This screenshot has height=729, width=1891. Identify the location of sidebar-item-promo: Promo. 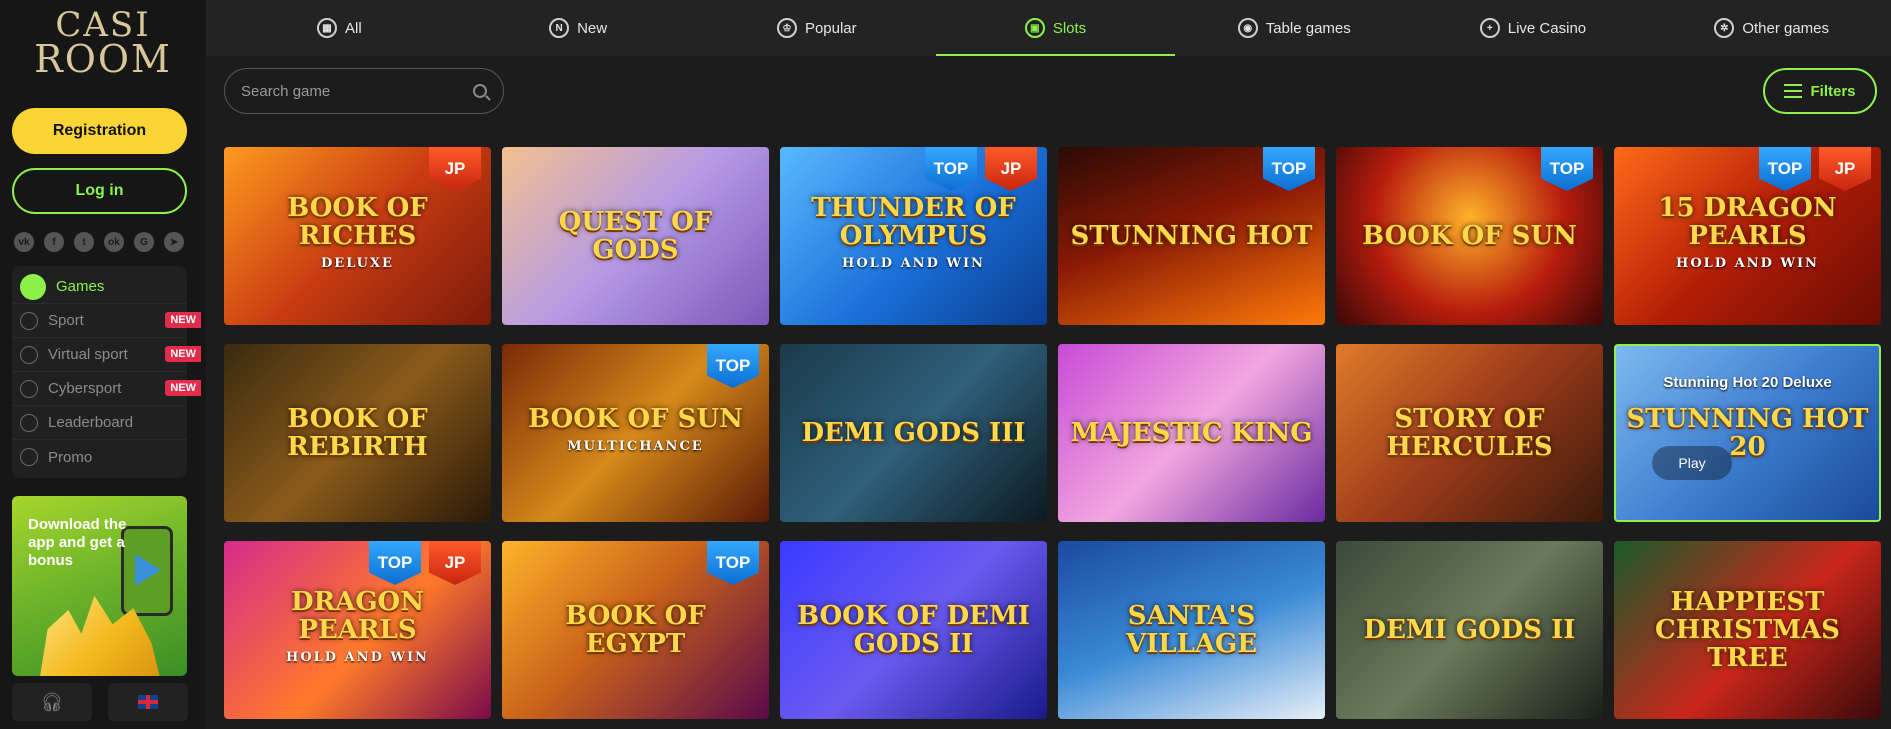
(99, 457).